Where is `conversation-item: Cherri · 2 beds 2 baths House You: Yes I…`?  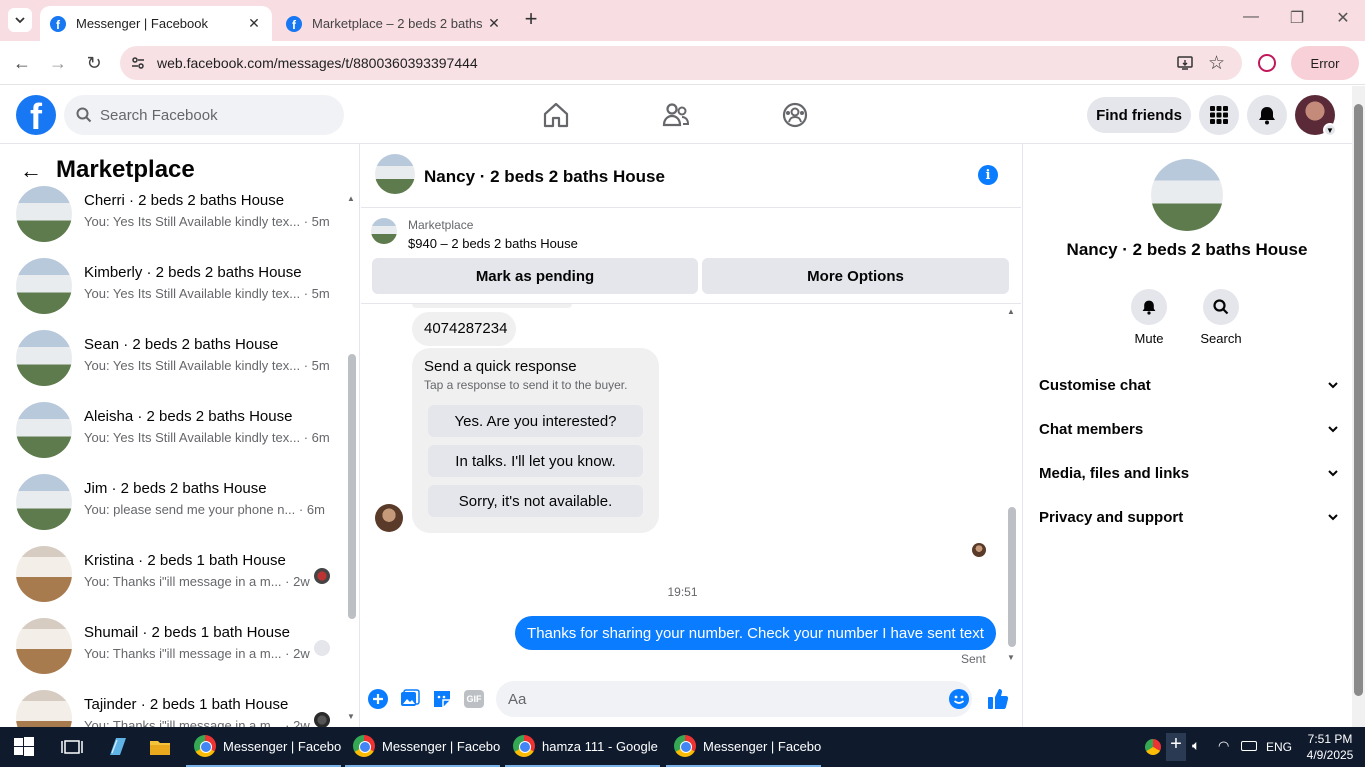
conversation-item: Cherri · 2 beds 2 baths House You: Yes I… is located at coordinates (181, 214).